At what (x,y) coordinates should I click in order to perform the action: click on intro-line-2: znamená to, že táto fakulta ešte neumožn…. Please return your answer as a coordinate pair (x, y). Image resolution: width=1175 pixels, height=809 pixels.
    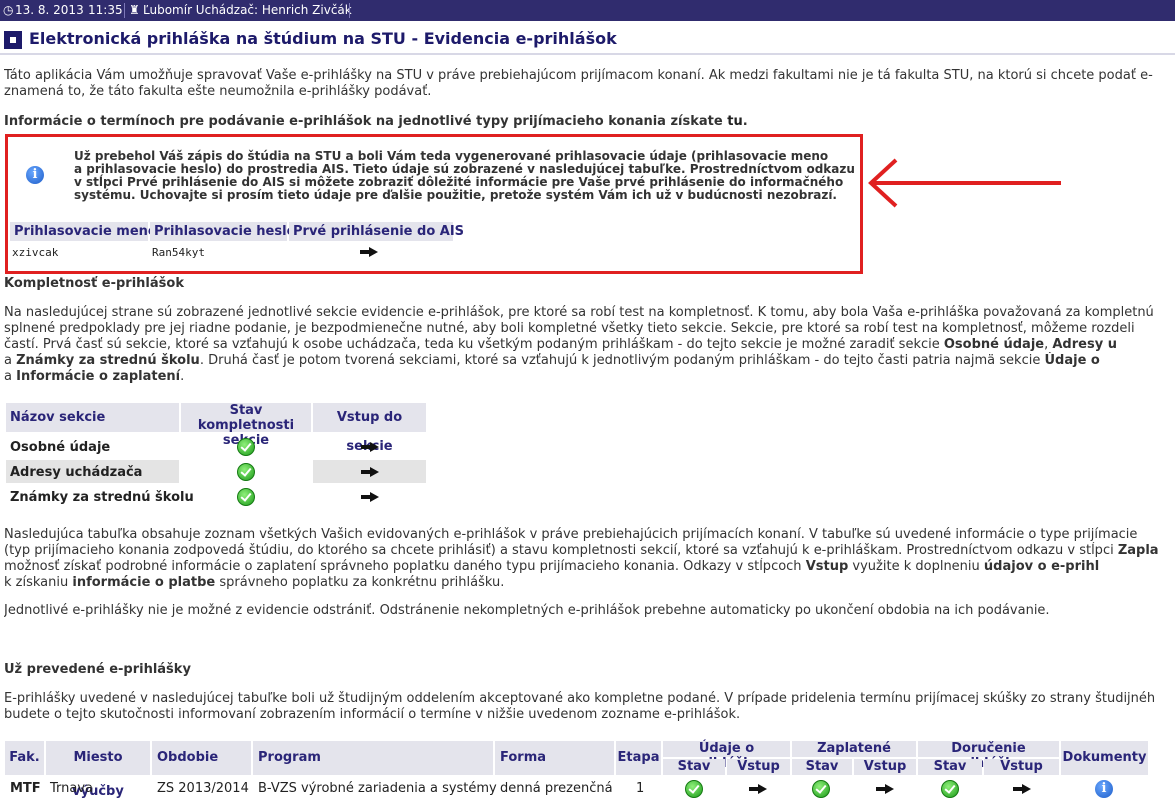
    Looking at the image, I should click on (218, 91).